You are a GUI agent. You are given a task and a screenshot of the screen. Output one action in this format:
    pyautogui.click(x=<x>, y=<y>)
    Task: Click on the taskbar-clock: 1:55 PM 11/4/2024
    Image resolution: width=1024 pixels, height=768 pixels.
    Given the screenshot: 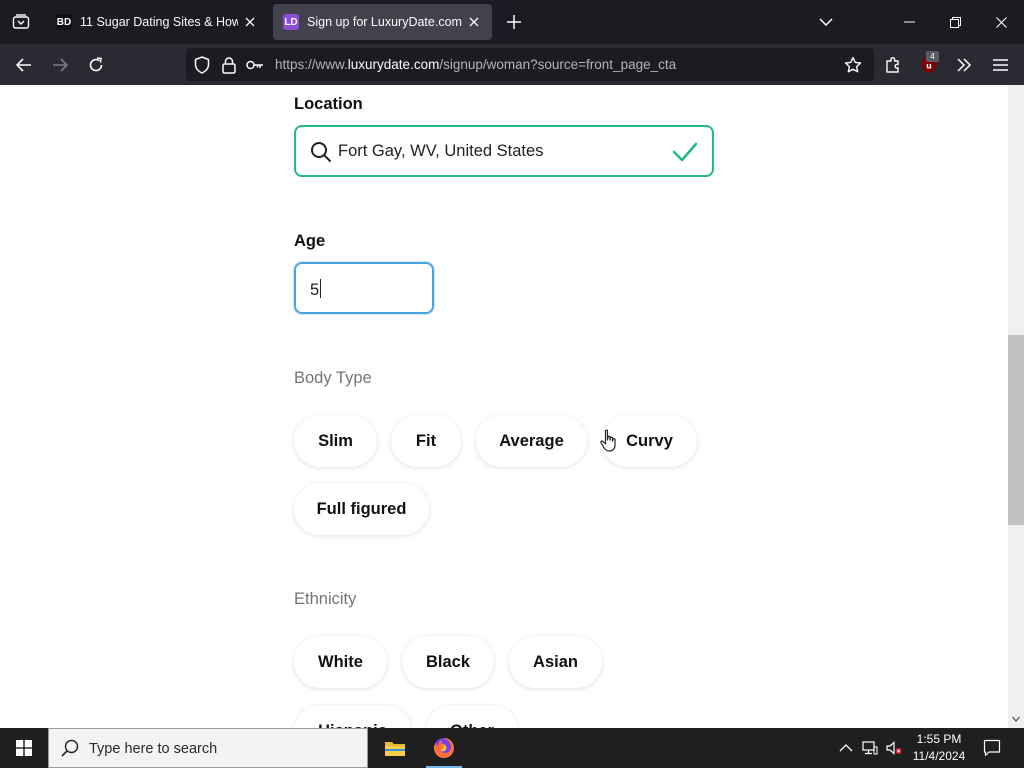 What is the action you would take?
    pyautogui.click(x=939, y=748)
    